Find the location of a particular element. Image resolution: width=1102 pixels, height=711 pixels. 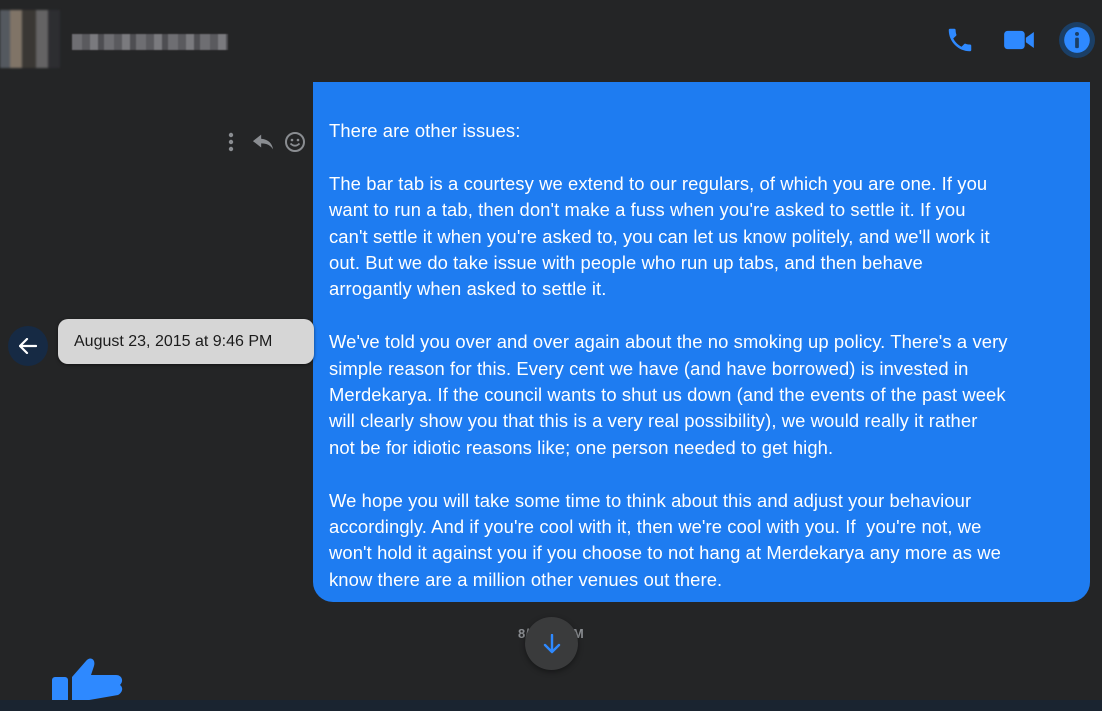

bottom-bar is located at coordinates (551, 705).